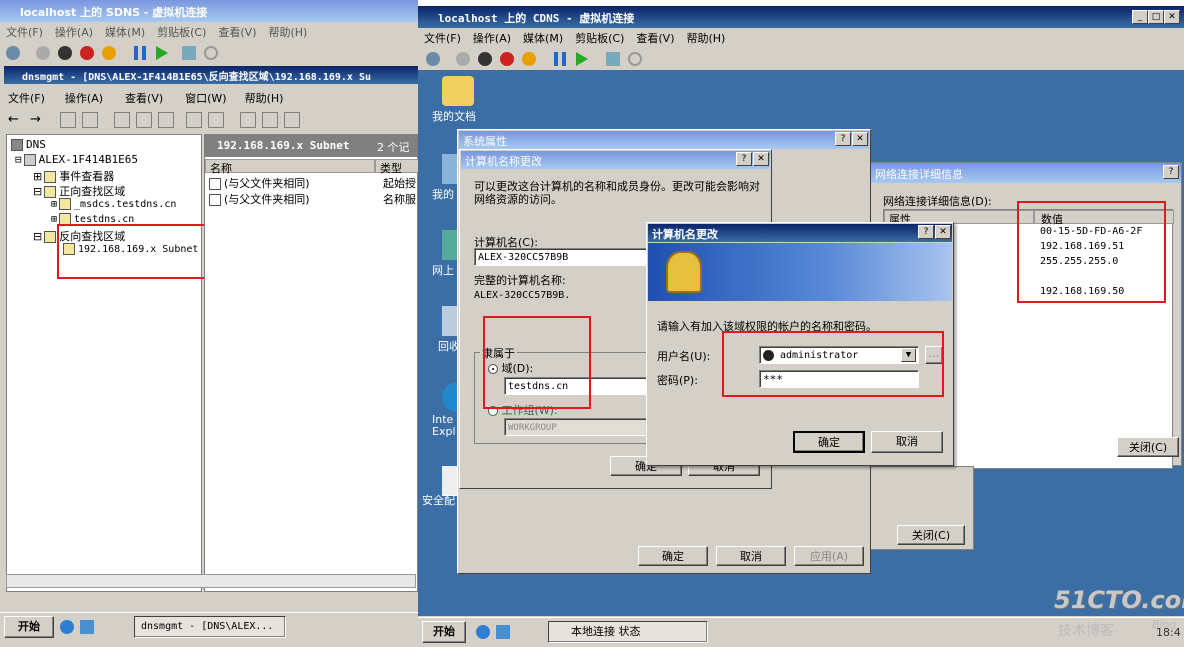 The height and width of the screenshot is (647, 1184). Describe the element at coordinates (194, 120) in the screenshot. I see `help-icon` at that location.